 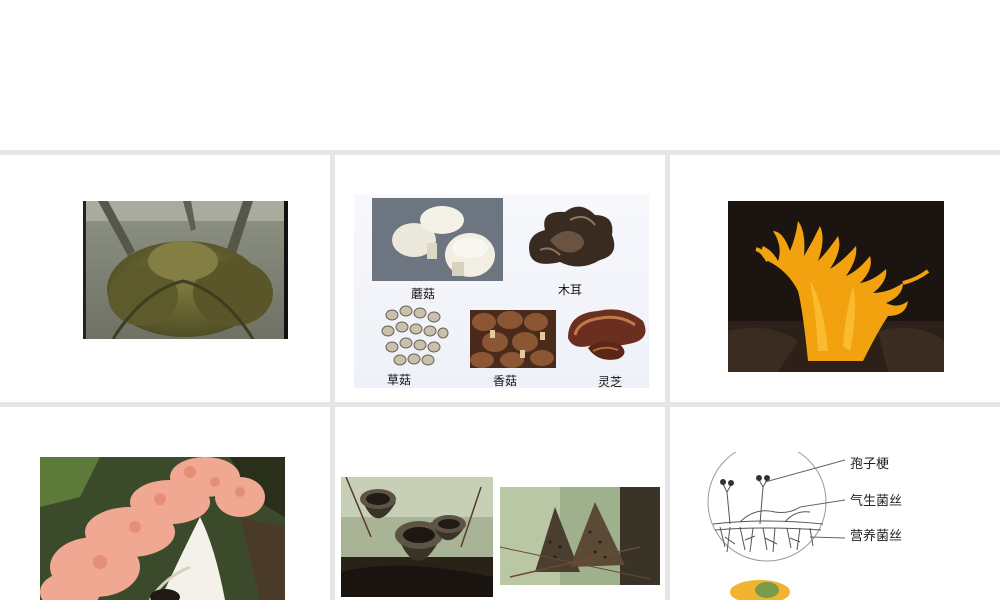 What do you see at coordinates (417, 537) in the screenshot?
I see `birds-nest-fungus-photo-left` at bounding box center [417, 537].